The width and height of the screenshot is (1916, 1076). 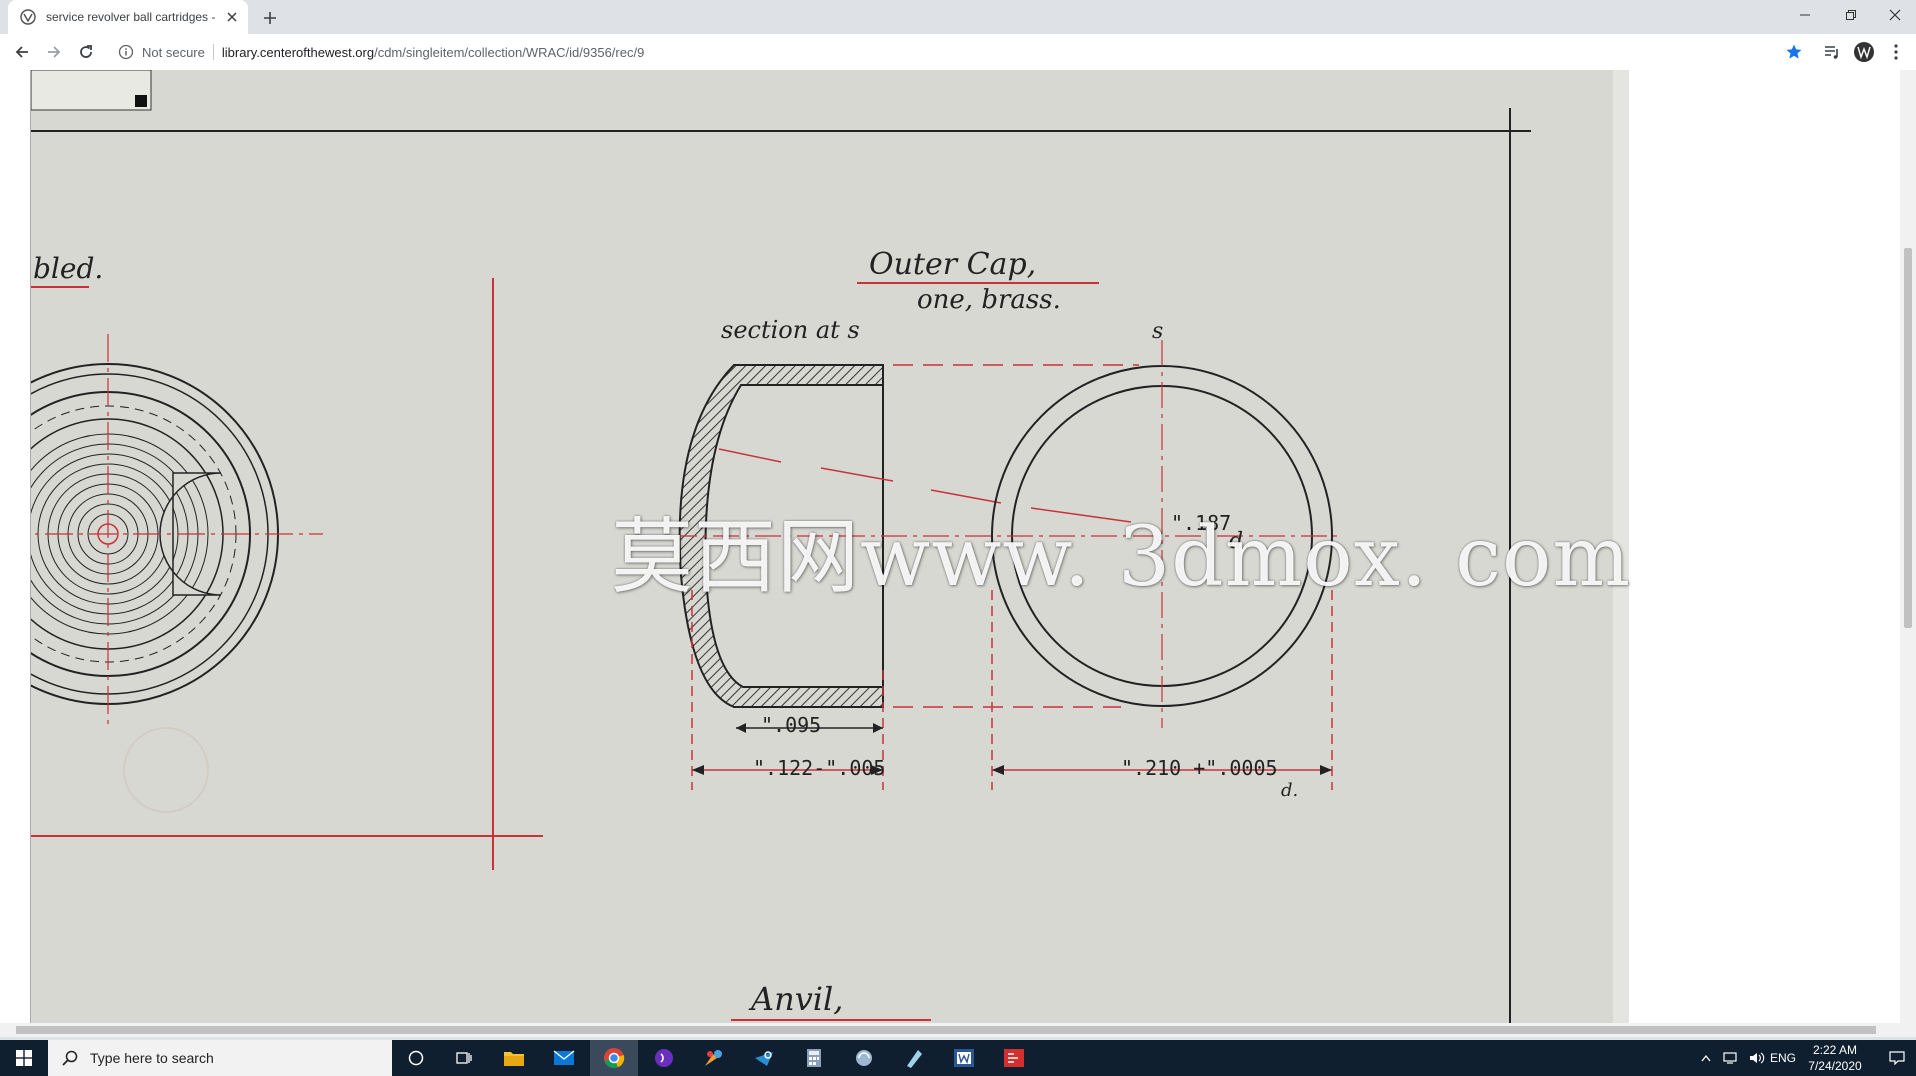 I want to click on clock-time: 2:22 AM, so click(x=1835, y=1050).